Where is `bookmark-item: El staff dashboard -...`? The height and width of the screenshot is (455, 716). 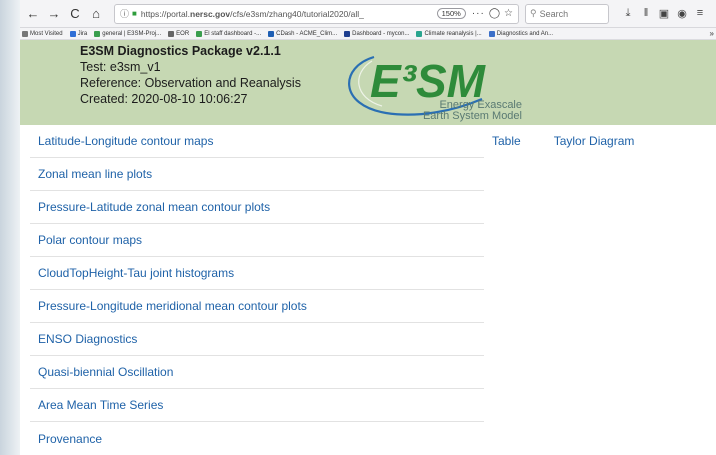
bookmark-item: El staff dashboard -... is located at coordinates (229, 33).